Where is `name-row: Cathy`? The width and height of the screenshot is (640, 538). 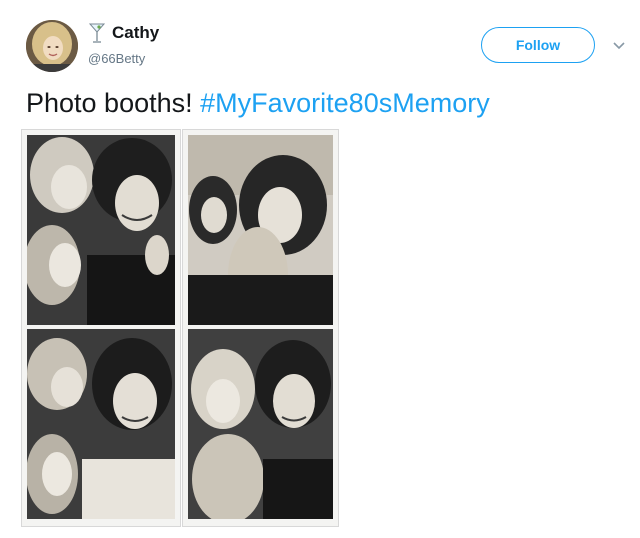 name-row: Cathy is located at coordinates (123, 33).